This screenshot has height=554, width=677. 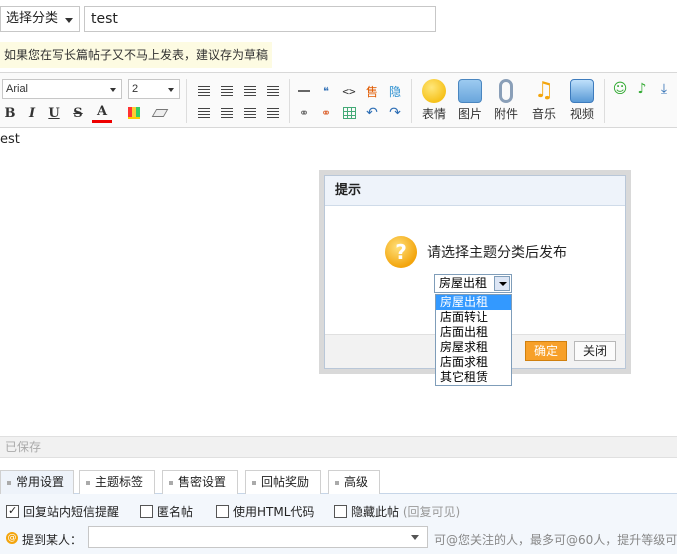 I want to click on unordered-list-icon, so click(x=227, y=113).